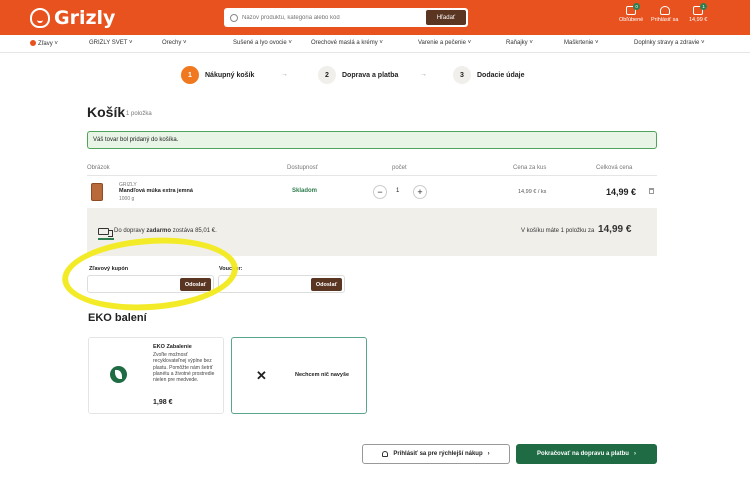 This screenshot has height=483, width=750. I want to click on shipping-prefix: Do dopravy, so click(129, 231).